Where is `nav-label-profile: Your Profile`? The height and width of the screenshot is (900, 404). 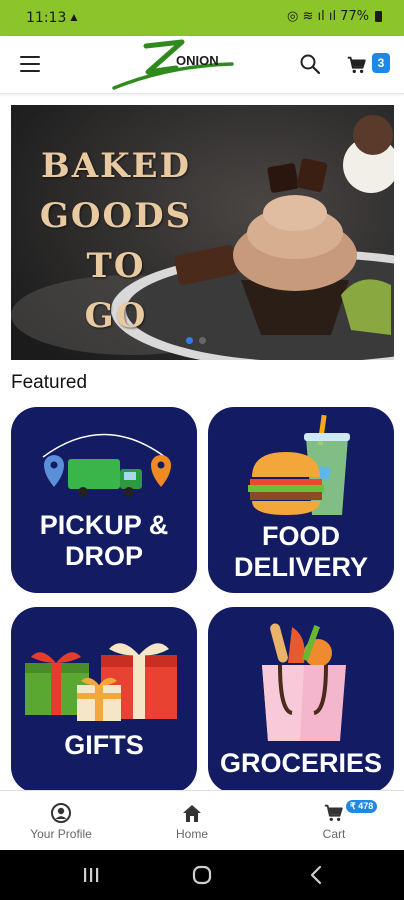 nav-label-profile: Your Profile is located at coordinates (61, 834).